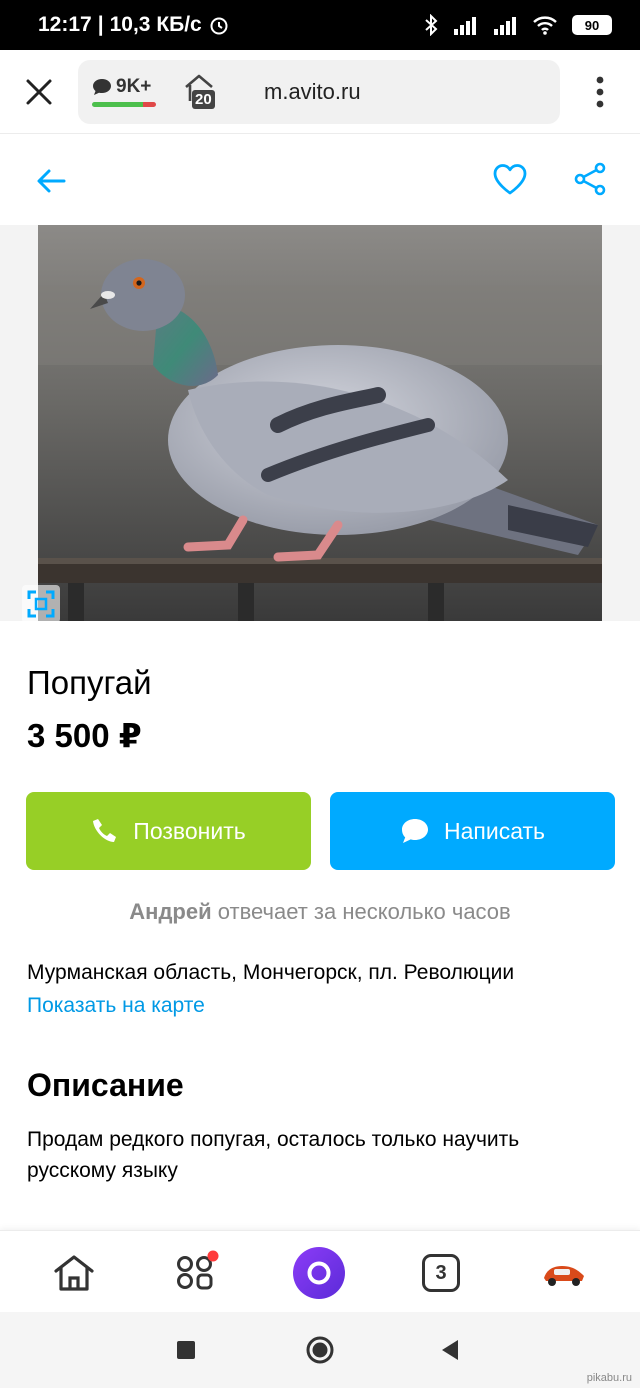  I want to click on favorite-button, so click(510, 179).